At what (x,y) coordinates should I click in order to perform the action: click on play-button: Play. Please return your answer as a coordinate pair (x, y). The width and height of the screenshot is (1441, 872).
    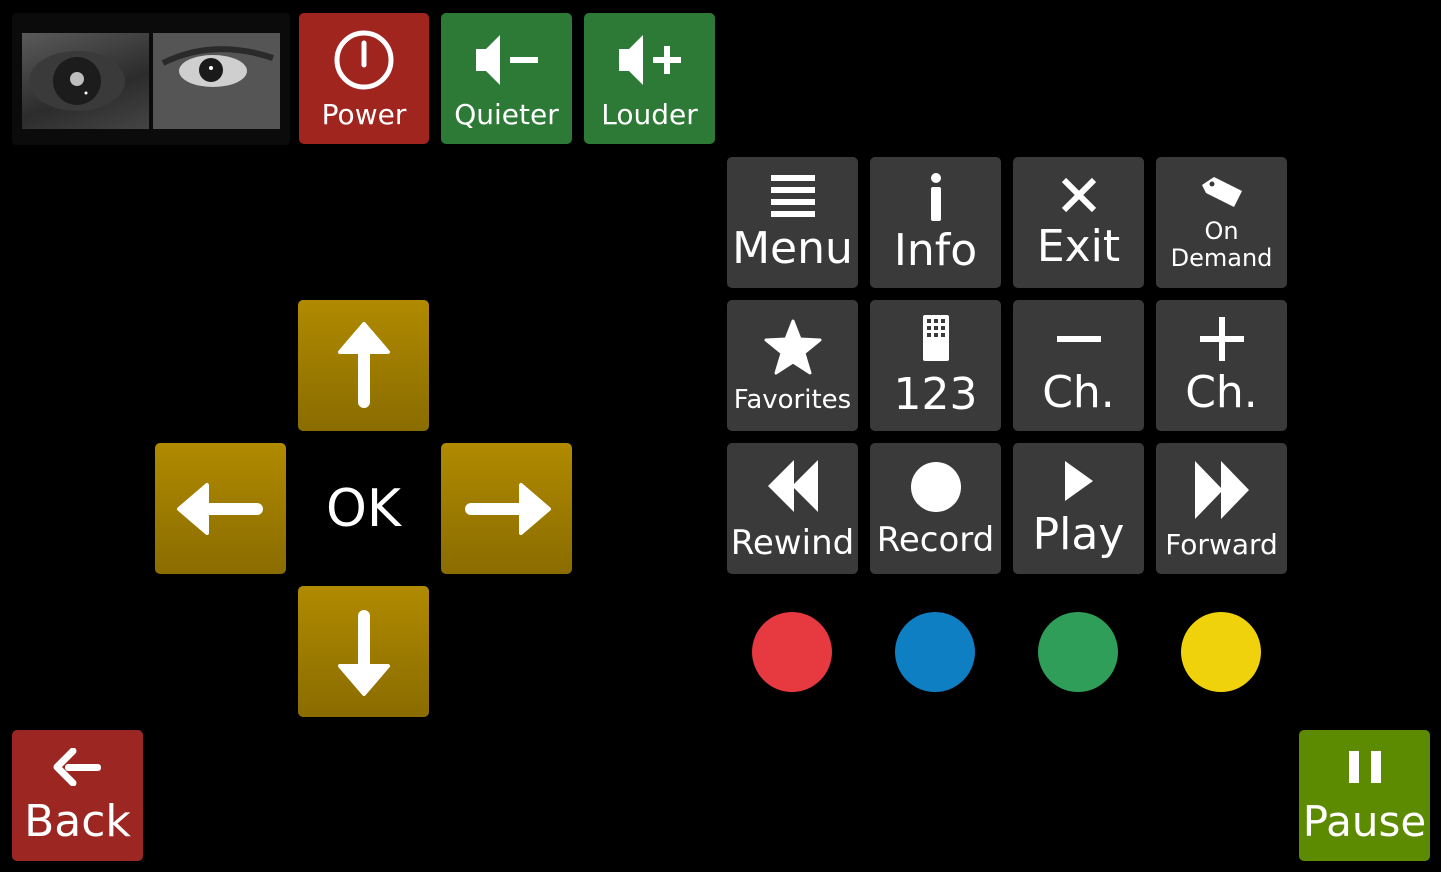
    Looking at the image, I should click on (1078, 508).